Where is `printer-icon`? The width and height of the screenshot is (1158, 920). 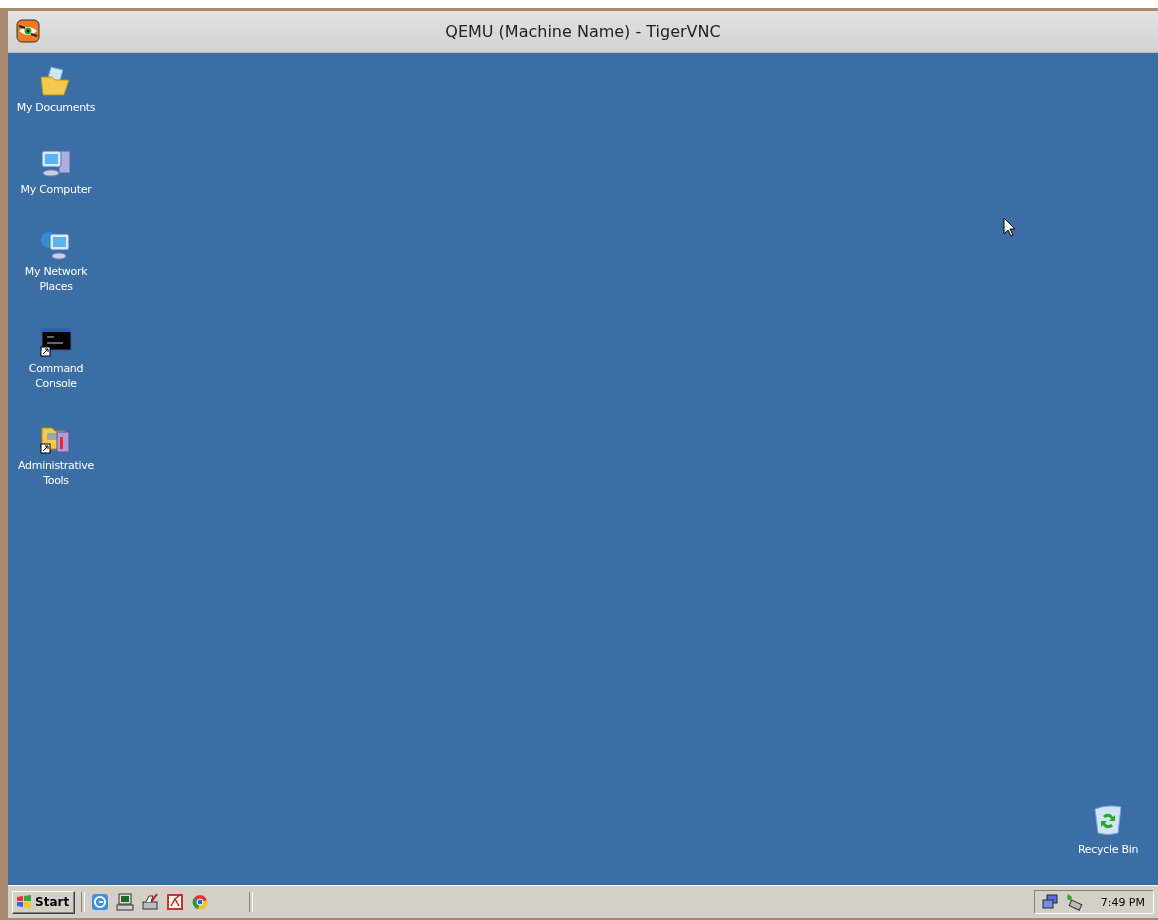
printer-icon is located at coordinates (150, 902).